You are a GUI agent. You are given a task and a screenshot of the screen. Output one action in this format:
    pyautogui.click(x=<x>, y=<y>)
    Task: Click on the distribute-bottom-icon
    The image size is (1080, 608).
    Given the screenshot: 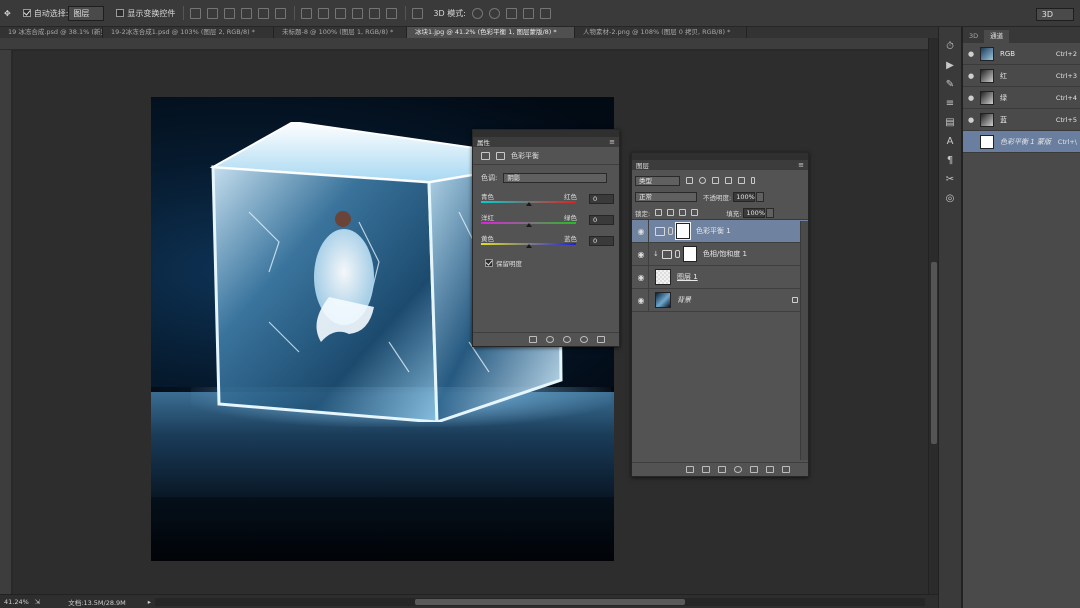 What is the action you would take?
    pyautogui.click(x=341, y=13)
    